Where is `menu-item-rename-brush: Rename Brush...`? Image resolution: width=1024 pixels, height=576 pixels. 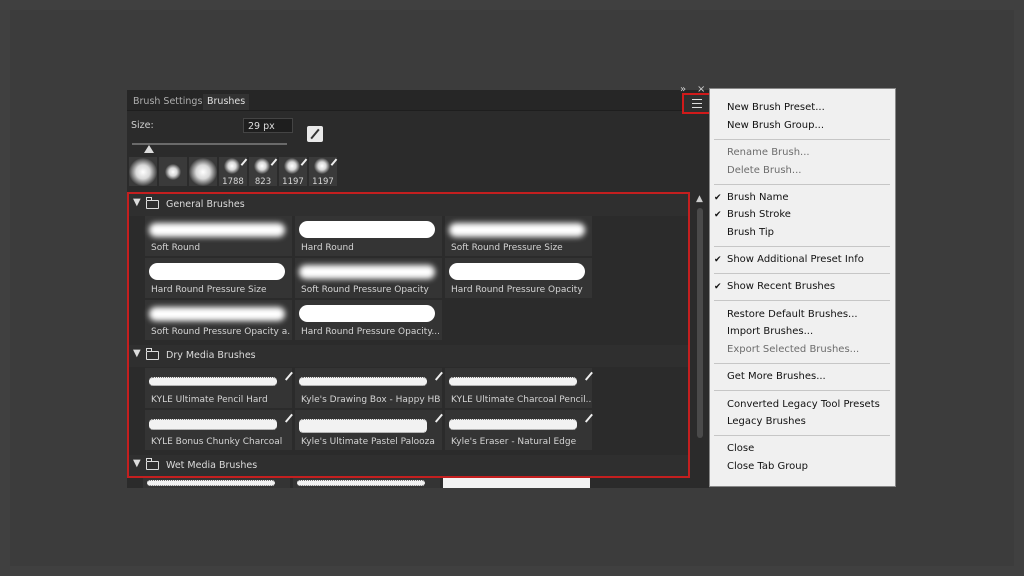
menu-item-rename-brush: Rename Brush... is located at coordinates (768, 152).